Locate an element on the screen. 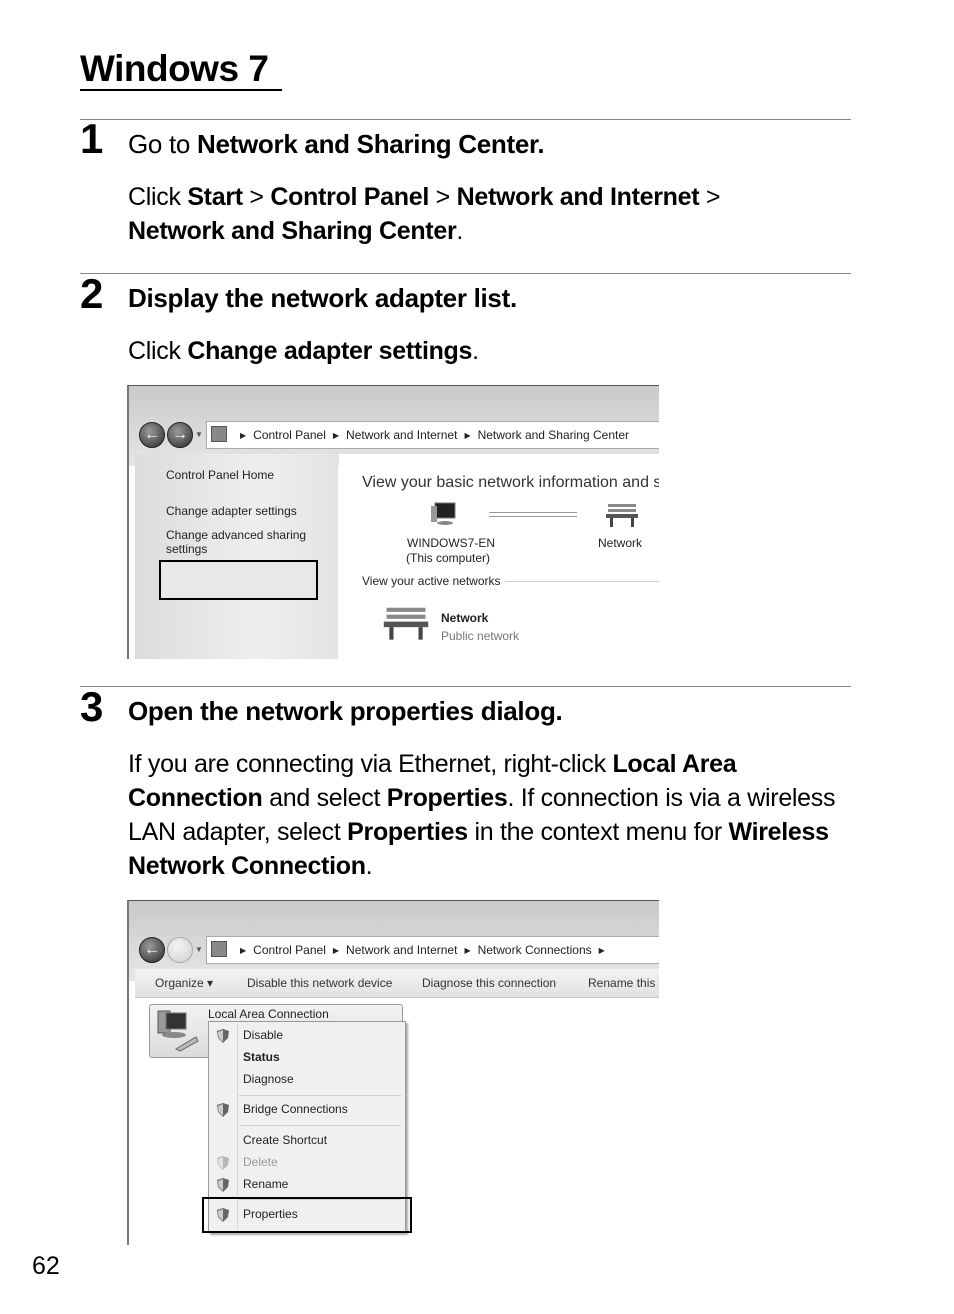 The width and height of the screenshot is (954, 1314). step-body: Click Change adapter settings. is located at coordinates (488, 351).